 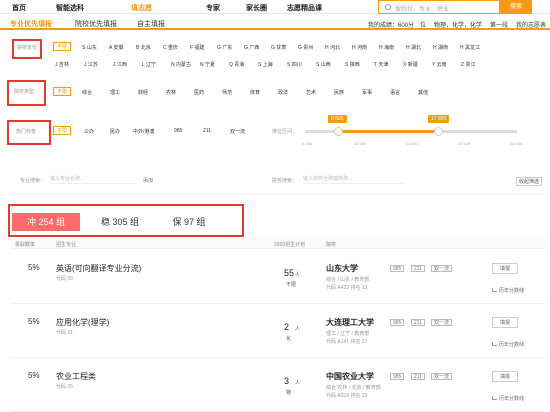 I want to click on plan-note: 物, so click(x=289, y=393).